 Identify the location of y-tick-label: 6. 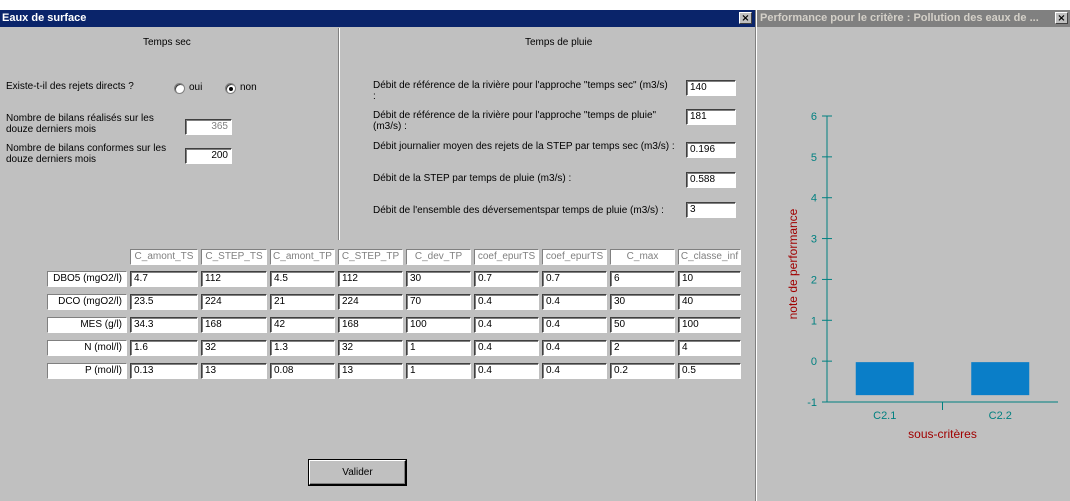
(814, 117).